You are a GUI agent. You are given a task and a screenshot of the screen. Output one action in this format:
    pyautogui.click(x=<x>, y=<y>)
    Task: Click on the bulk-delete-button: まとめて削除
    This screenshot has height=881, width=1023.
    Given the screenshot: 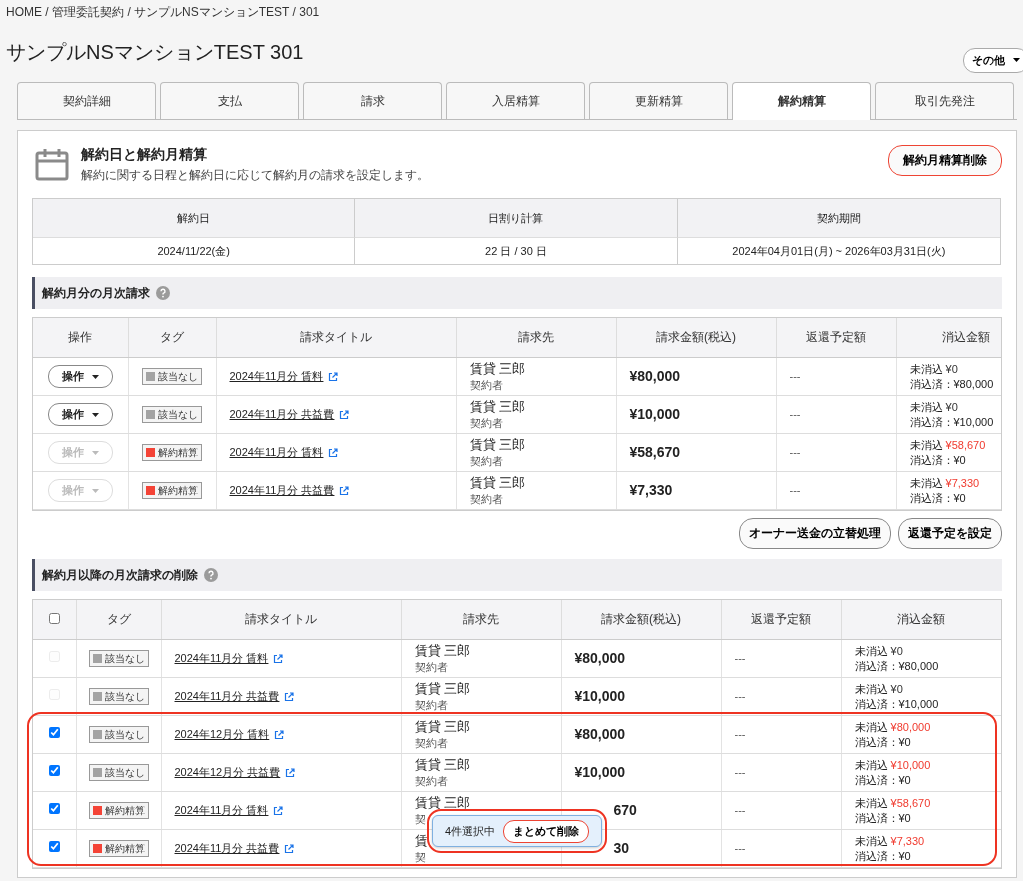 What is the action you would take?
    pyautogui.click(x=546, y=831)
    